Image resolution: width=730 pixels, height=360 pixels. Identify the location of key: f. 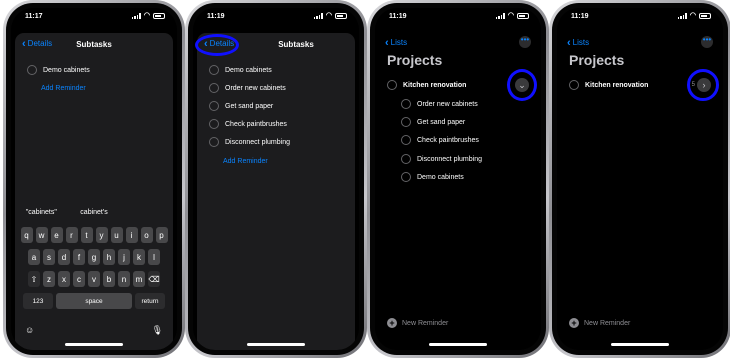
(79, 257).